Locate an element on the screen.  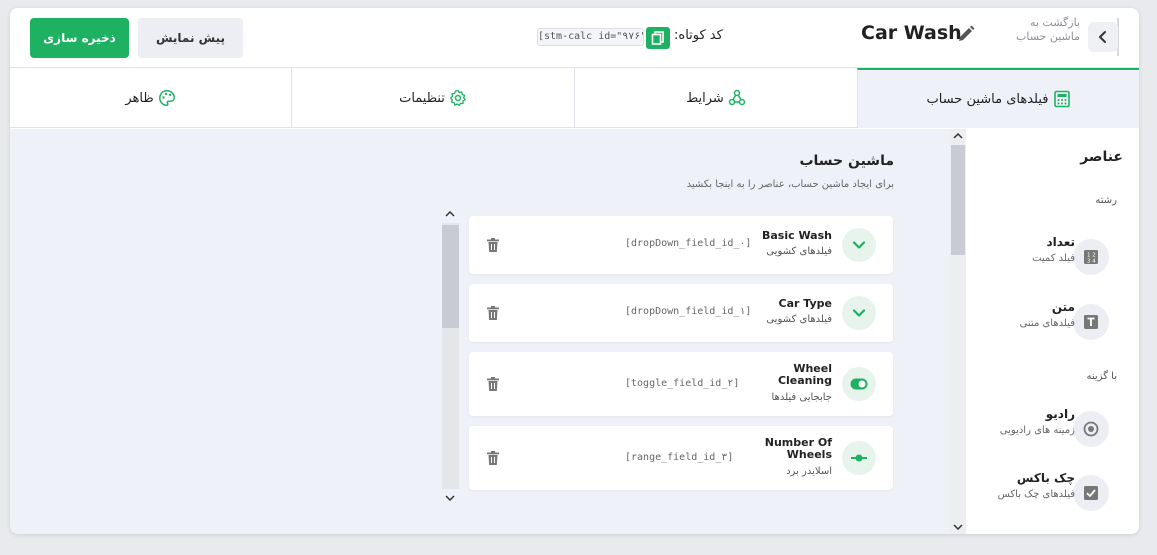
sidebar-item-quantity: 1 23 4 تعداد فیلد کمیت is located at coordinates (1053, 254).